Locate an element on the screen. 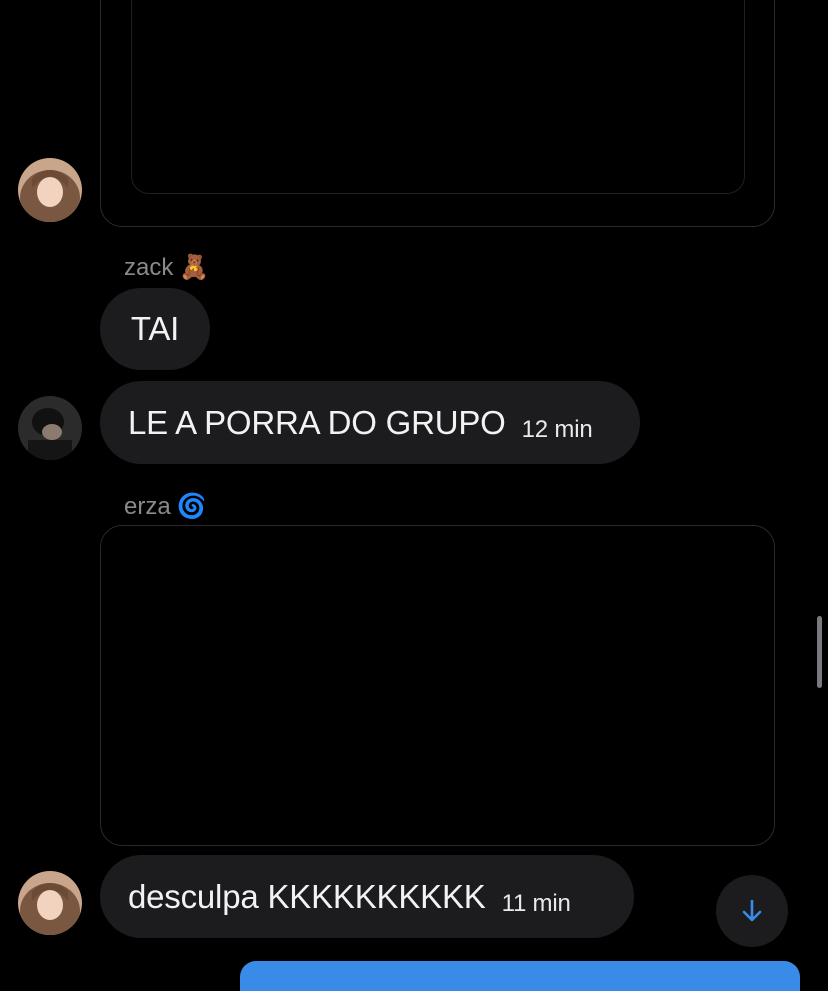 The width and height of the screenshot is (828, 991). sender-label: zack 🧸 is located at coordinates (166, 267).